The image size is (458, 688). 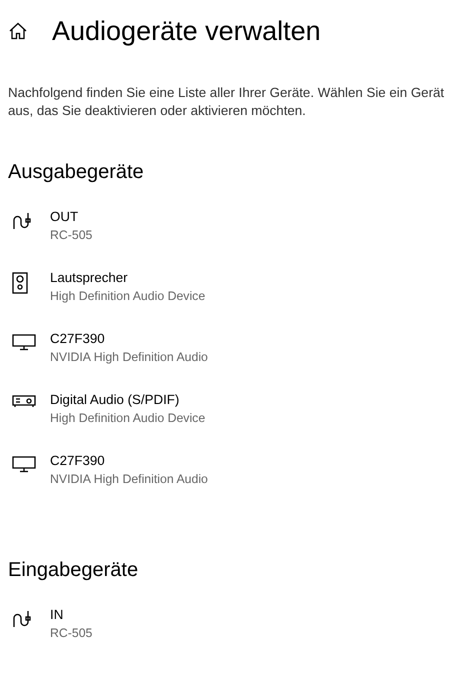 I want to click on home-icon, so click(x=18, y=31).